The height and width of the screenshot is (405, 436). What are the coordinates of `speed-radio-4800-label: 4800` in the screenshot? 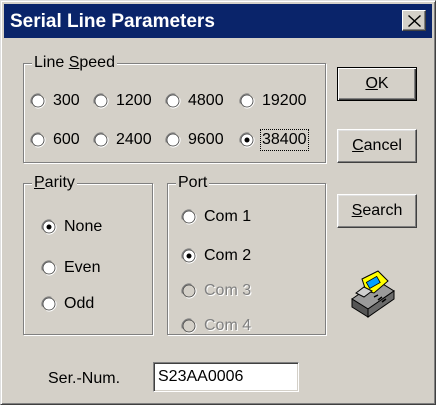 It's located at (206, 100).